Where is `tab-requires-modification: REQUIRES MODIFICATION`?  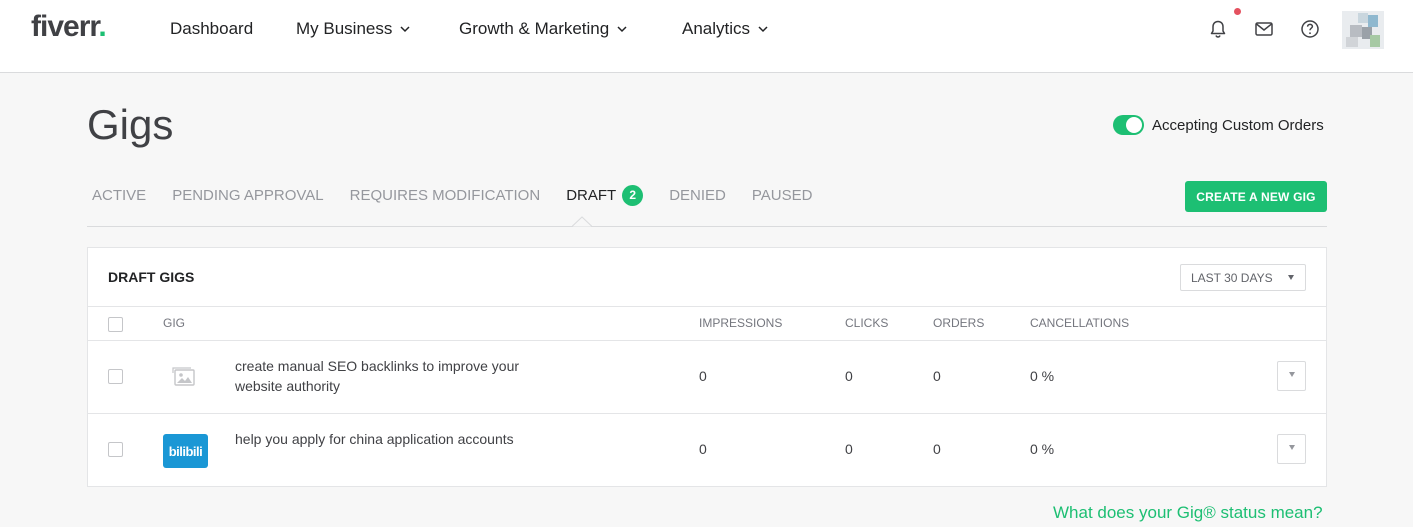 tab-requires-modification: REQUIRES MODIFICATION is located at coordinates (445, 195).